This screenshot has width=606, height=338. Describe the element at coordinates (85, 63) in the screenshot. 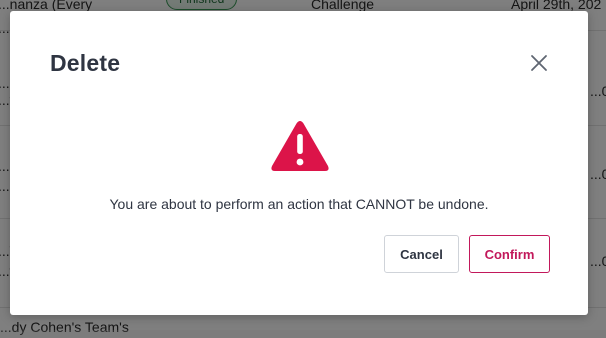

I see `dialog-title: Delete` at that location.